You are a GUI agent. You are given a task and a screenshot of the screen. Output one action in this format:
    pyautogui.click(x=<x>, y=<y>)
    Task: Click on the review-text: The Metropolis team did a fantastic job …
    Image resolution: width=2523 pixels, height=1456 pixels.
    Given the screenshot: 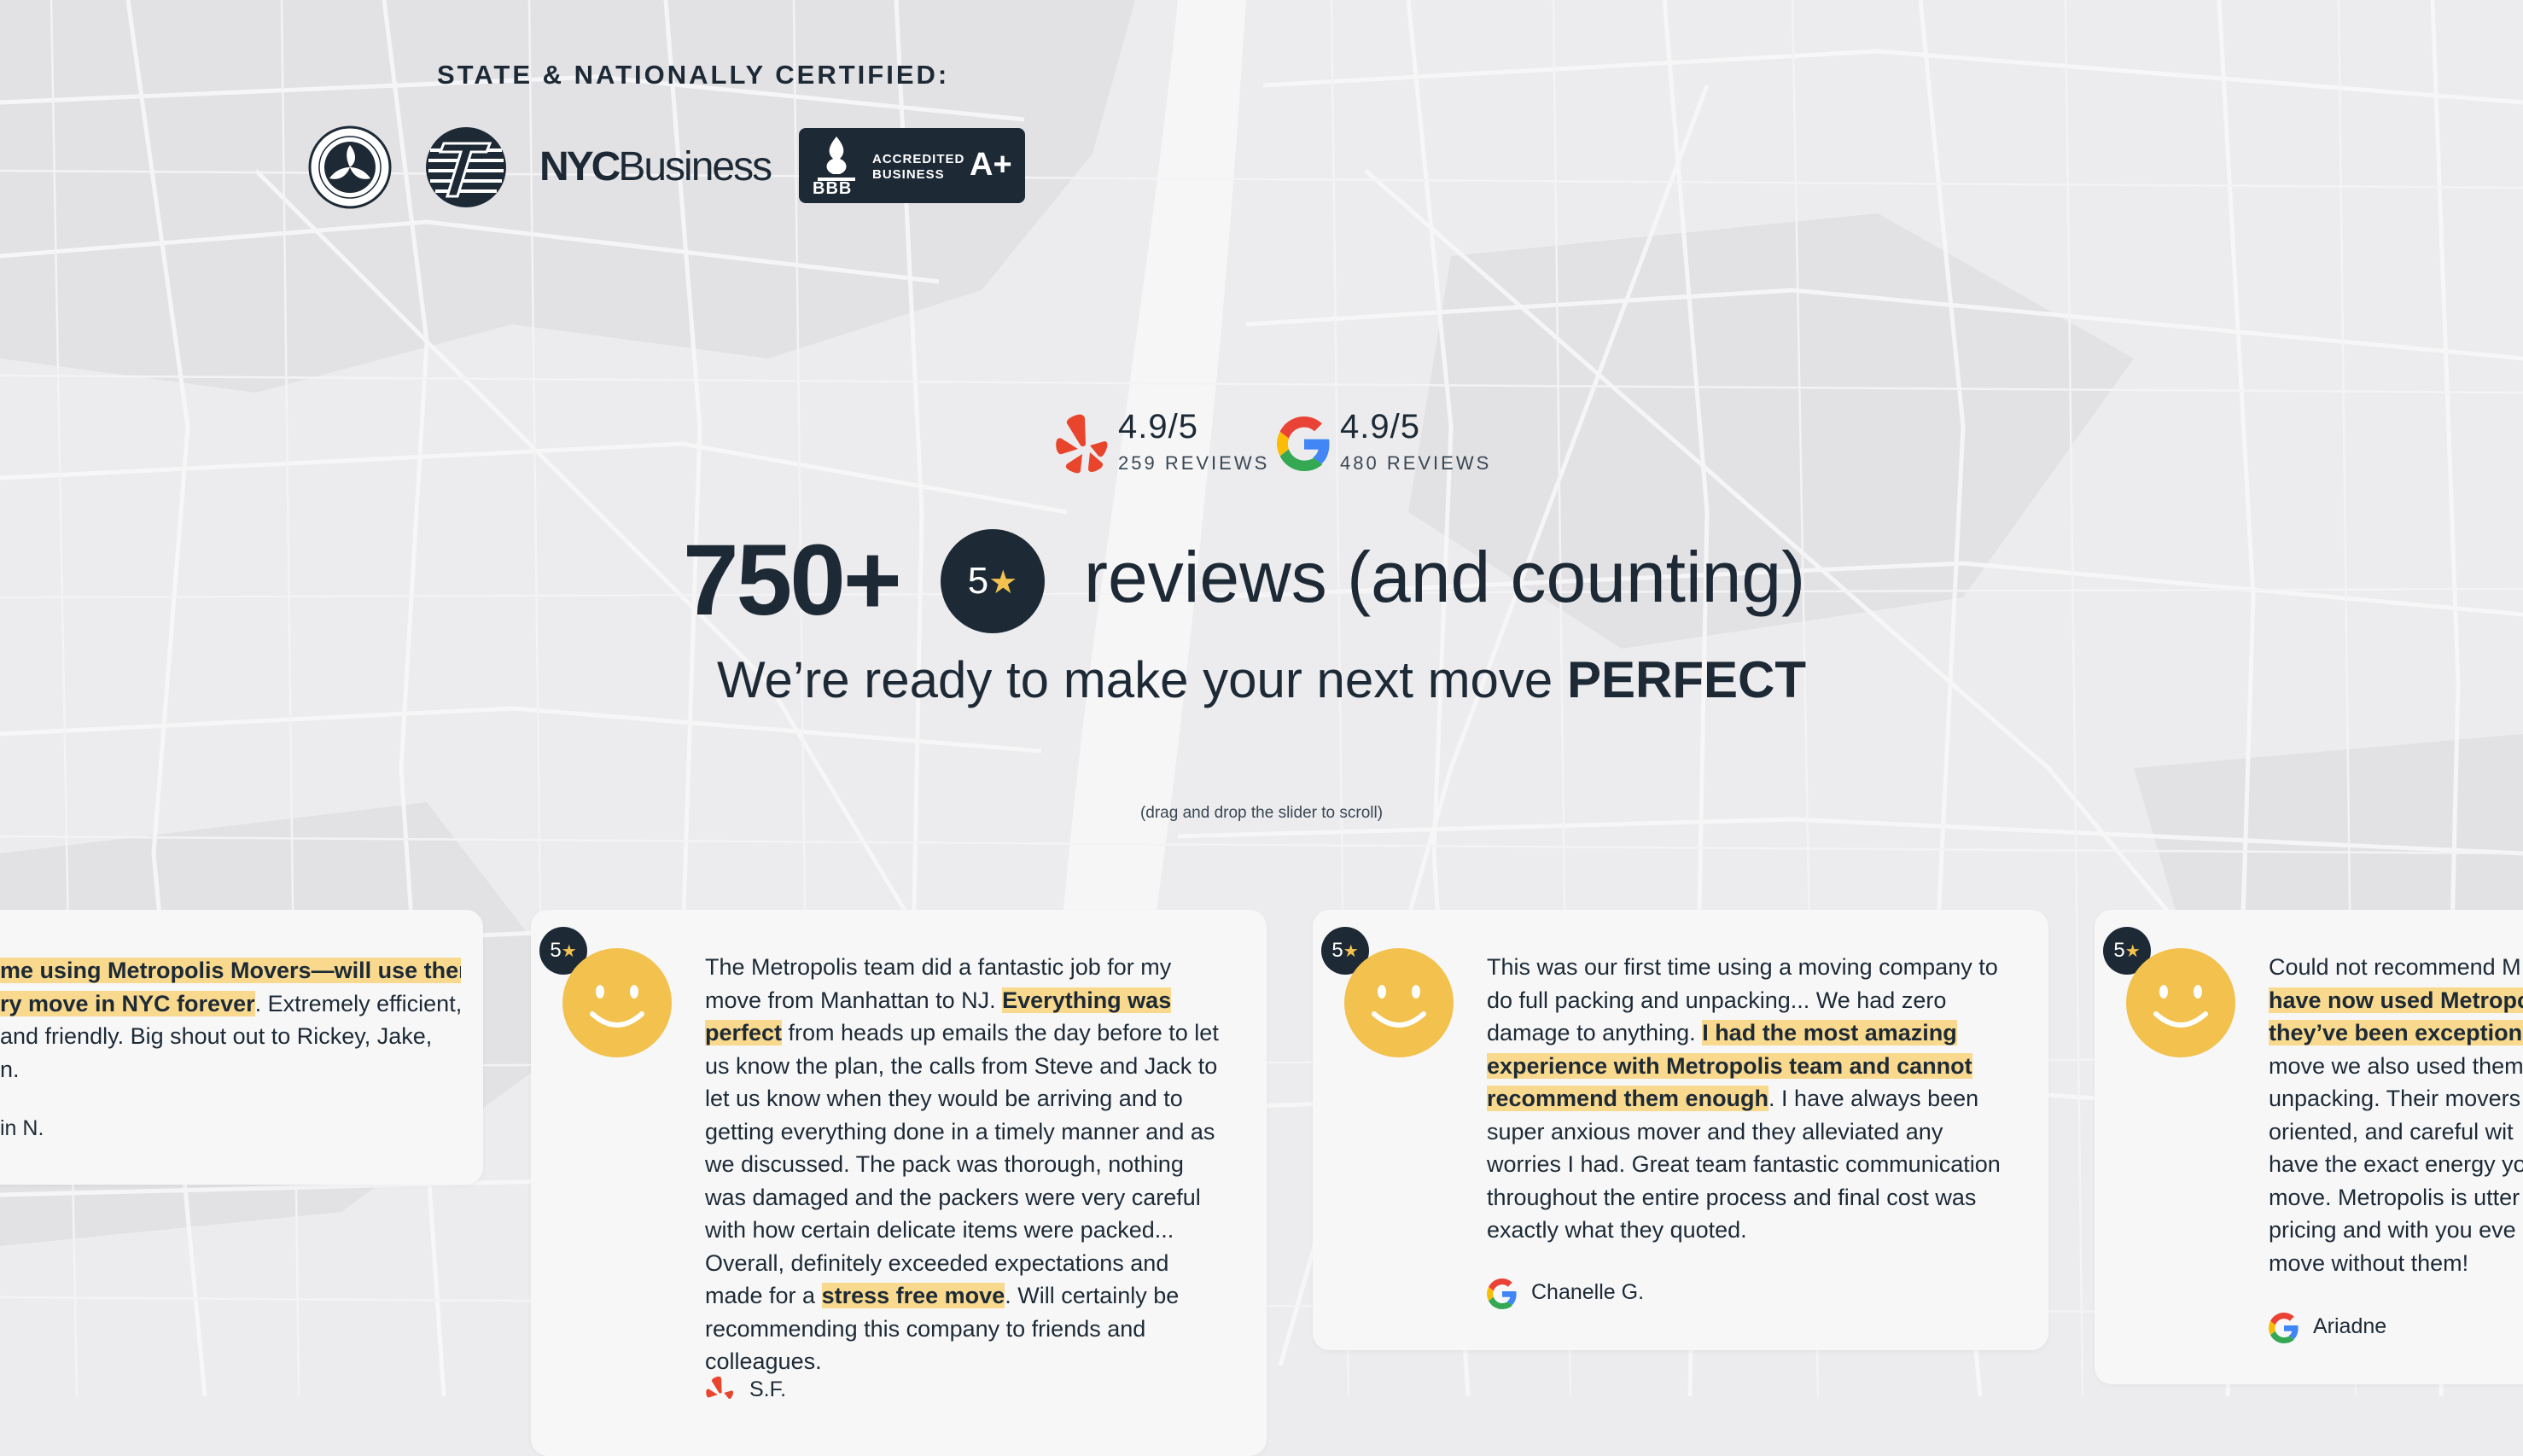 What is the action you would take?
    pyautogui.click(x=962, y=1164)
    